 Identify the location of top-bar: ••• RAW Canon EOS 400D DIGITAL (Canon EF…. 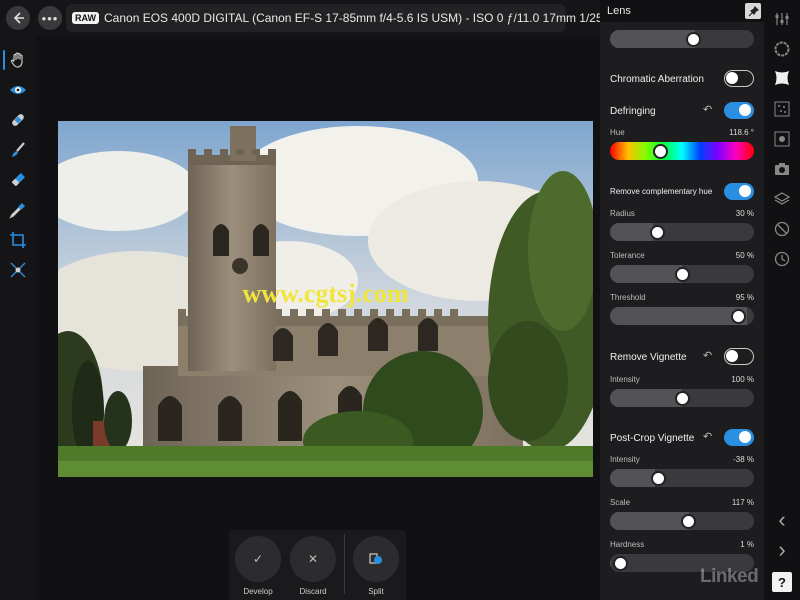
(307, 18).